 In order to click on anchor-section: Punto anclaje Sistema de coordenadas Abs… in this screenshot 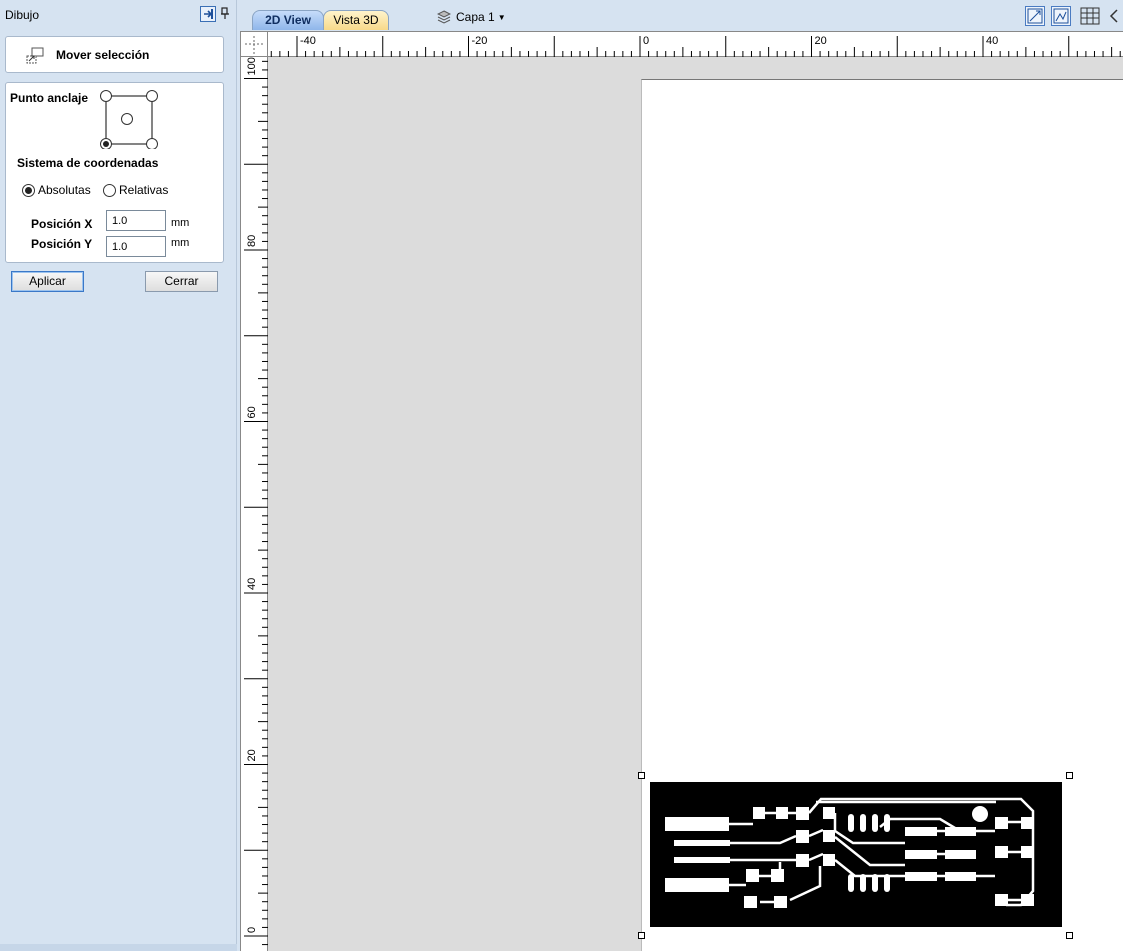, I will do `click(114, 172)`.